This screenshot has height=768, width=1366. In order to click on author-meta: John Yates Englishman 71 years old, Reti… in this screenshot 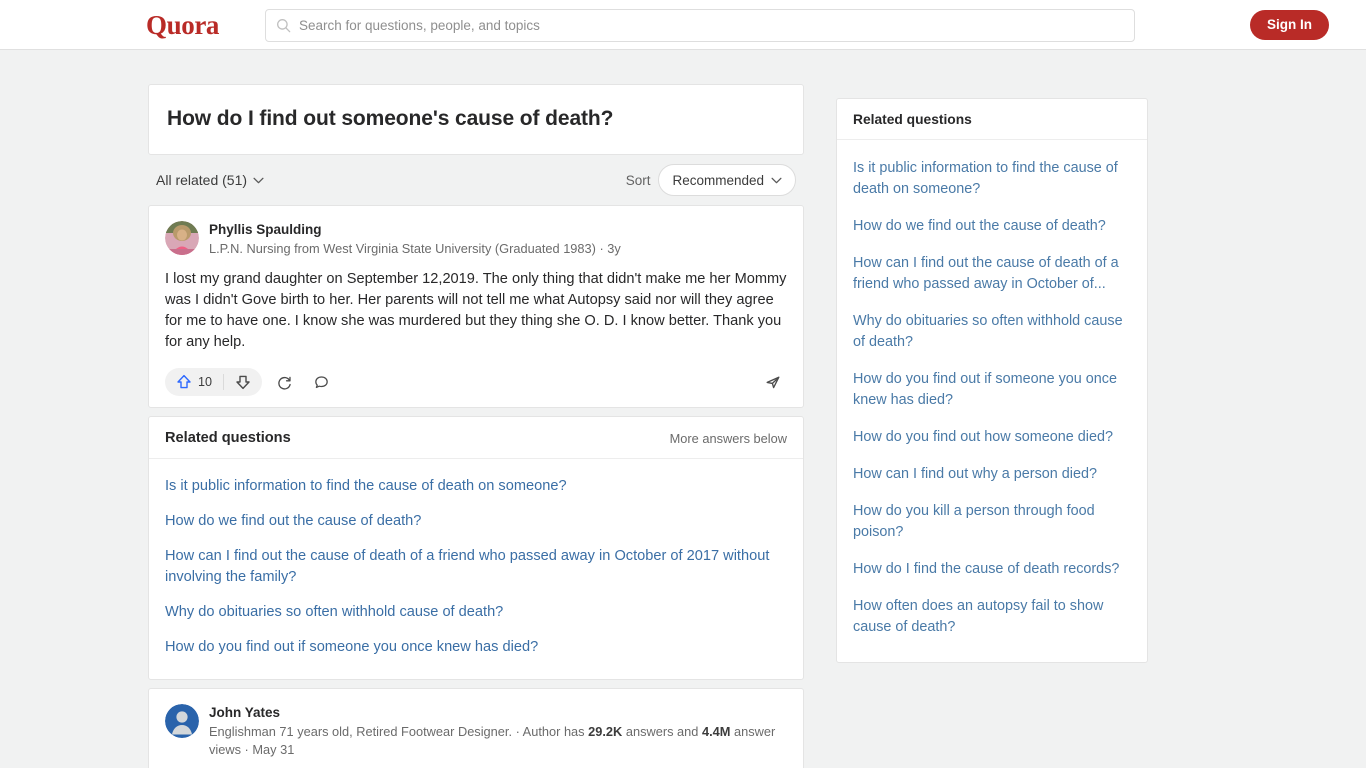, I will do `click(497, 731)`.